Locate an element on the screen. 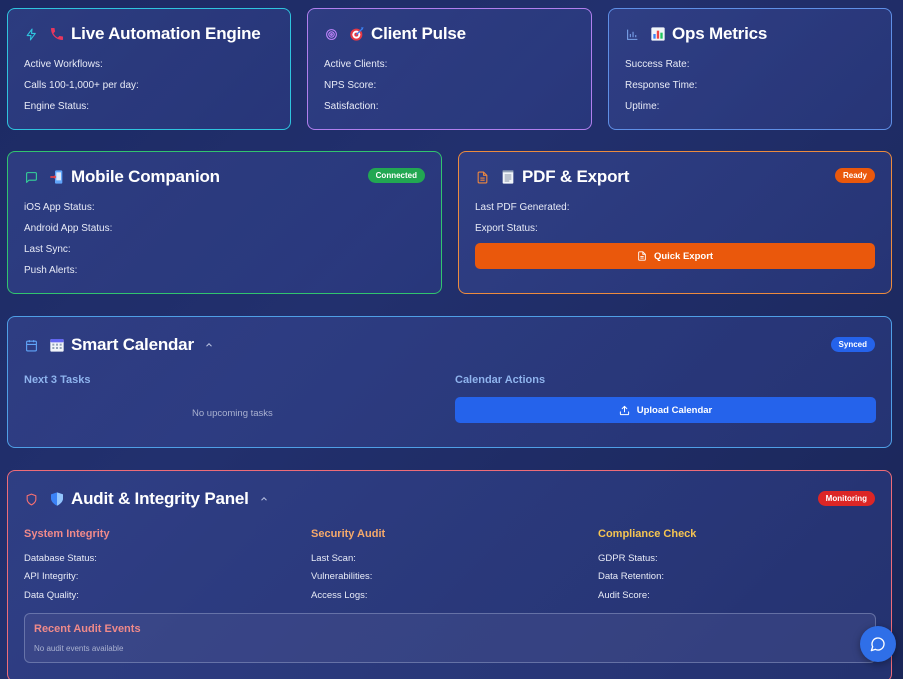  mobile-arrow-icon is located at coordinates (57, 177).